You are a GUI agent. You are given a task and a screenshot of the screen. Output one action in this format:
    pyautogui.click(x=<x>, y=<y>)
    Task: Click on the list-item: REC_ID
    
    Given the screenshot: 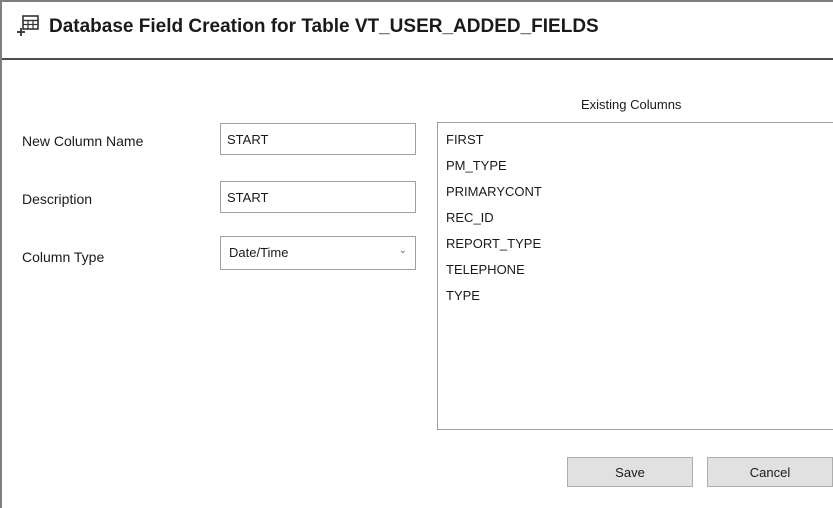 What is the action you would take?
    pyautogui.click(x=470, y=217)
    